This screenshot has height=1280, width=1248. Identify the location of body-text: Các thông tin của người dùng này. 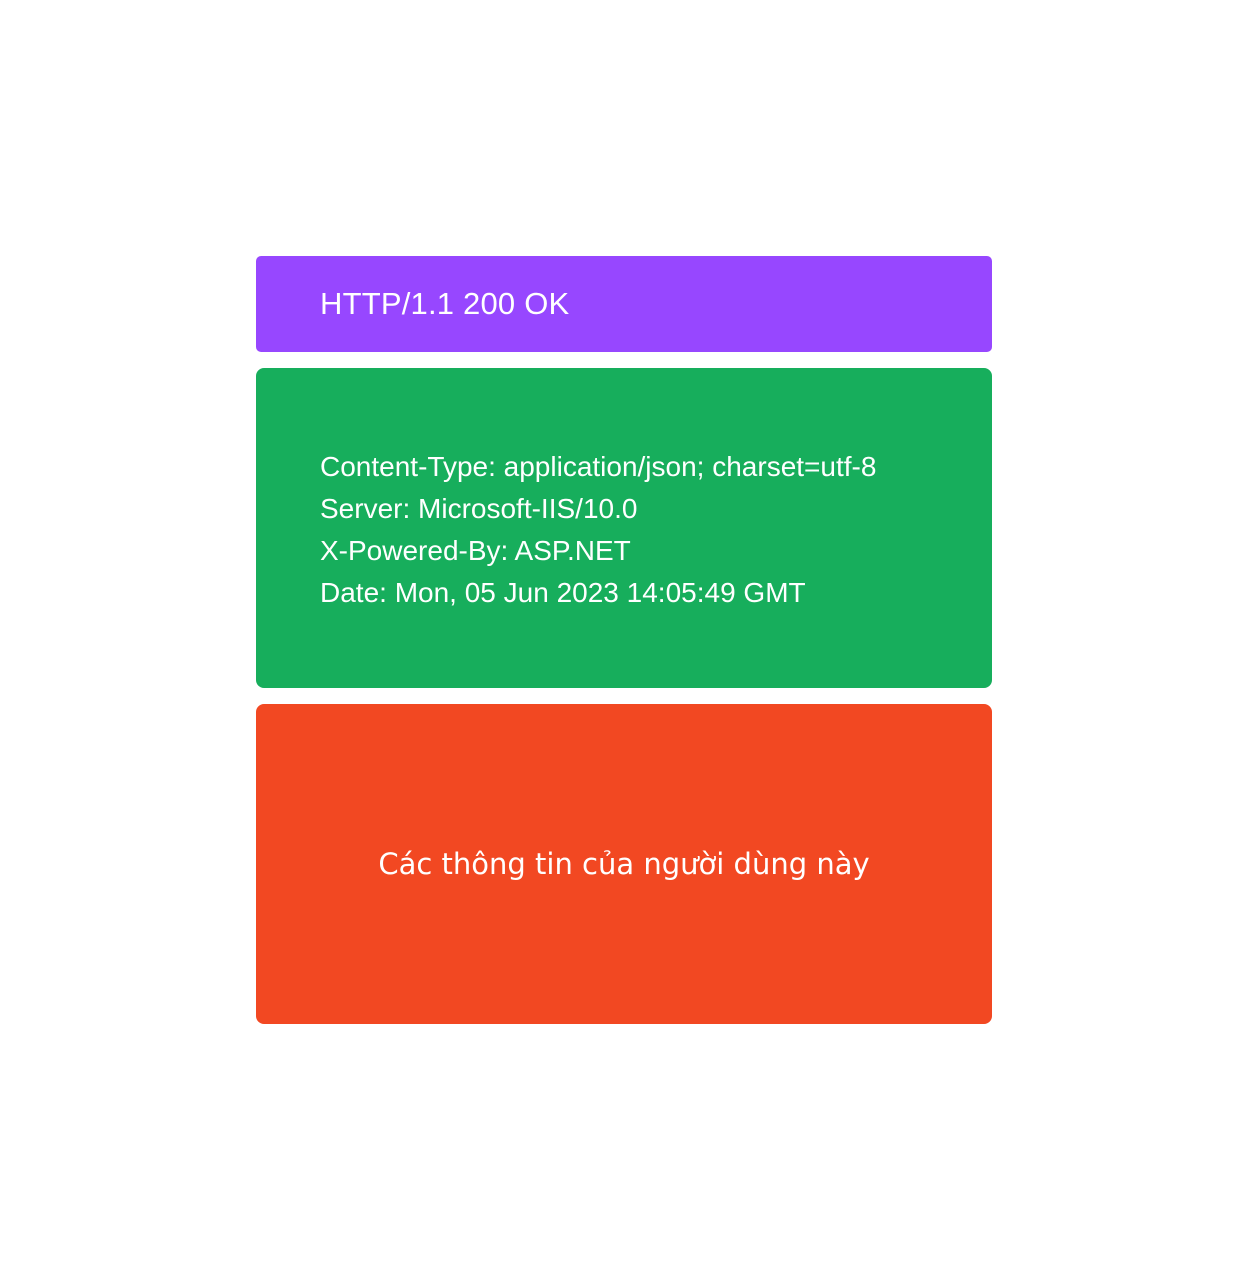
(624, 864).